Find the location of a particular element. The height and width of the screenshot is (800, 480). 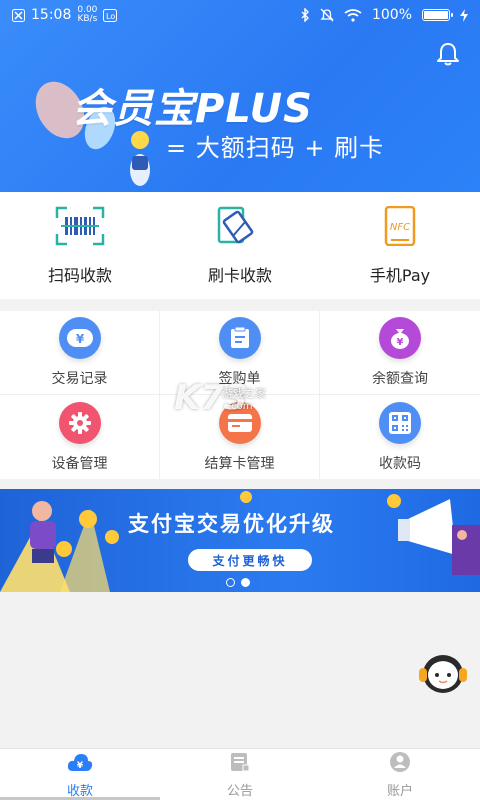

settlement-card-label: 结算卡管理 is located at coordinates (239, 463).